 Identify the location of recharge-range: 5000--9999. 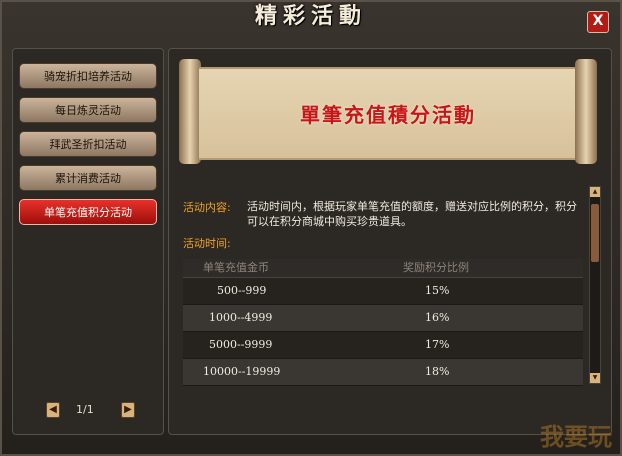
(241, 344).